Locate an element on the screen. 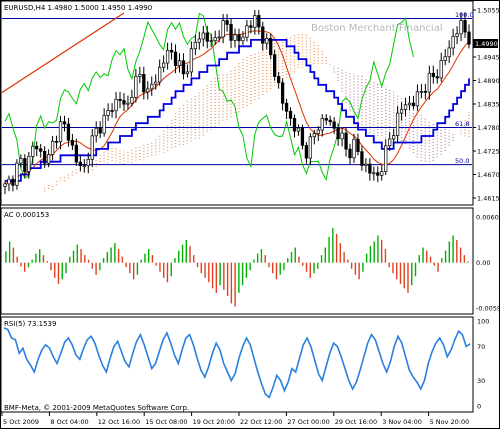 This screenshot has width=500, height=429. rsi-pane-title: RSI(5) 73.1539 is located at coordinates (30, 324).